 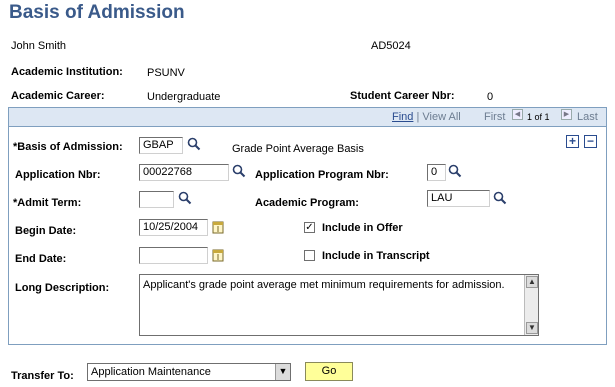 What do you see at coordinates (62, 288) in the screenshot?
I see `long-desc-label: Long Description:` at bounding box center [62, 288].